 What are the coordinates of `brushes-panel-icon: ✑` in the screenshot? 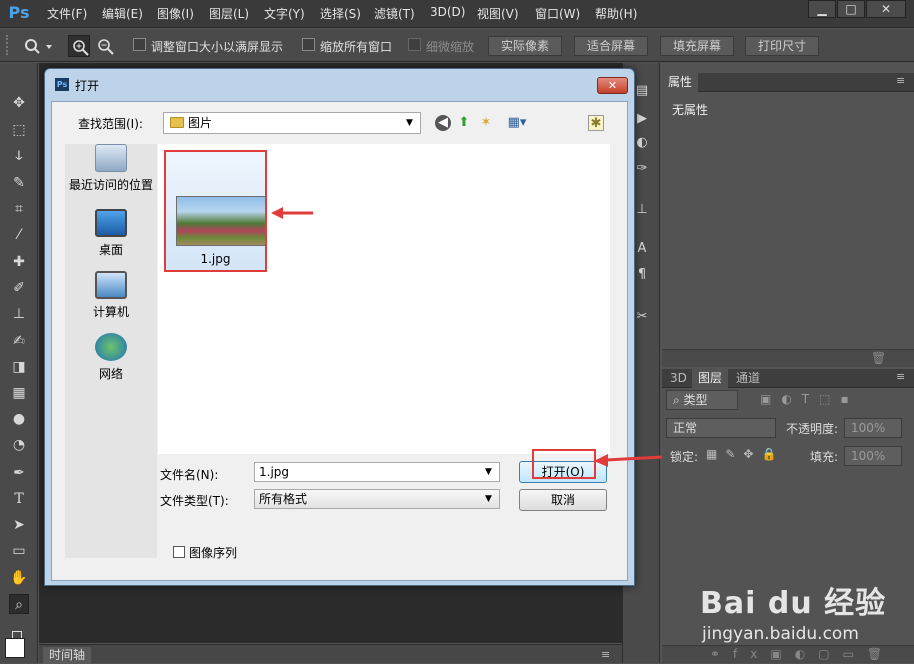 It's located at (642, 169).